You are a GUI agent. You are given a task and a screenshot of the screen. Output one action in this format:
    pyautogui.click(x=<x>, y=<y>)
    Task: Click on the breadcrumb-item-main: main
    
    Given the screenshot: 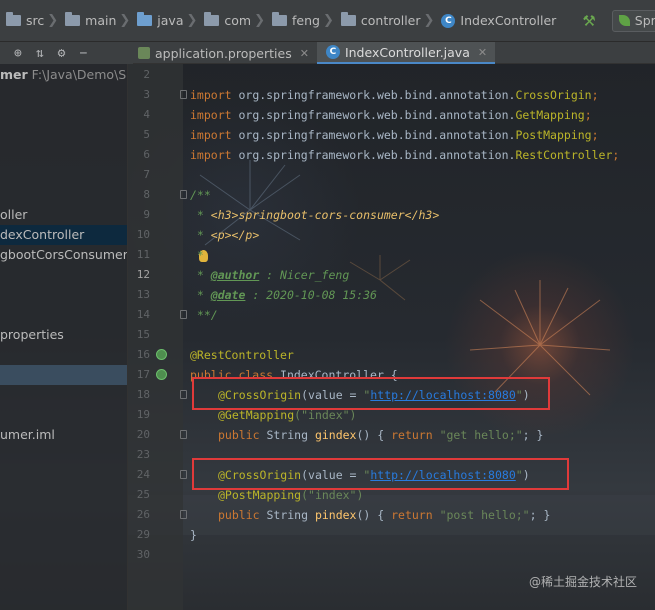 What is the action you would take?
    pyautogui.click(x=88, y=21)
    